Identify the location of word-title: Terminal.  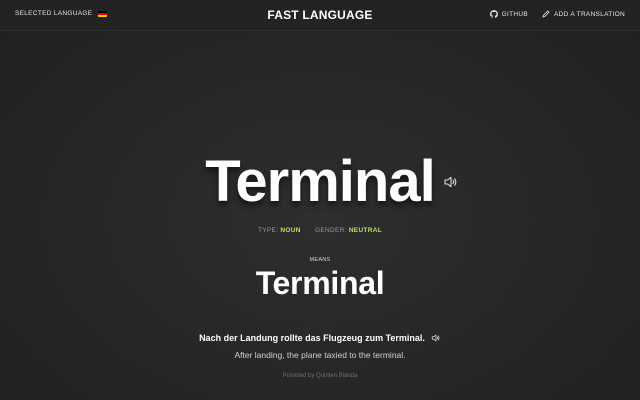
(320, 181).